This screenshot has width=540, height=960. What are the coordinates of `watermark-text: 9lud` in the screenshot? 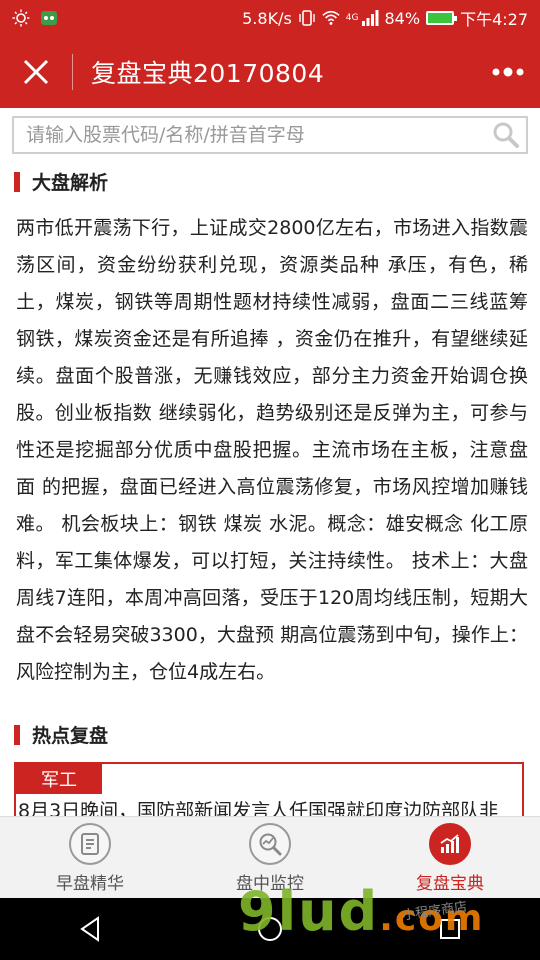 It's located at (309, 911).